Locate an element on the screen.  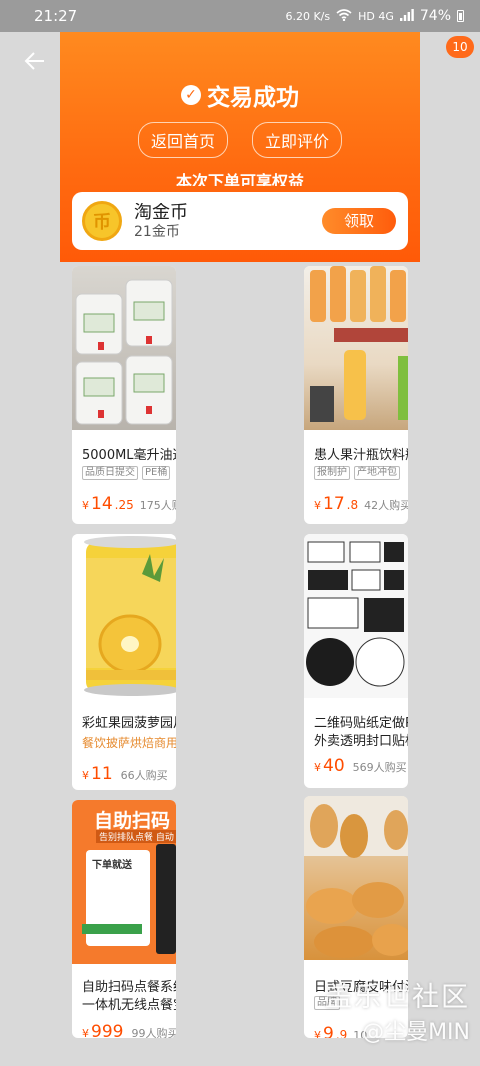
product-card: 彩虹果园菠萝园片 餐饮披萨烘焙商用 ¥11 66人购买 is located at coordinates (124, 662).